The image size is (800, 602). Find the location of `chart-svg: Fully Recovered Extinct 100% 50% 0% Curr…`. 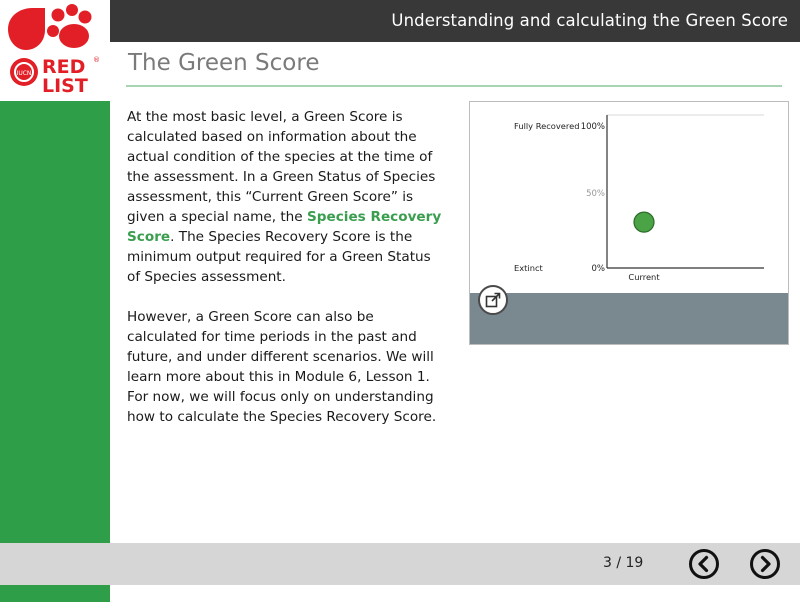

chart-svg: Fully Recovered Extinct 100% 50% 0% Curr… is located at coordinates (639, 198).